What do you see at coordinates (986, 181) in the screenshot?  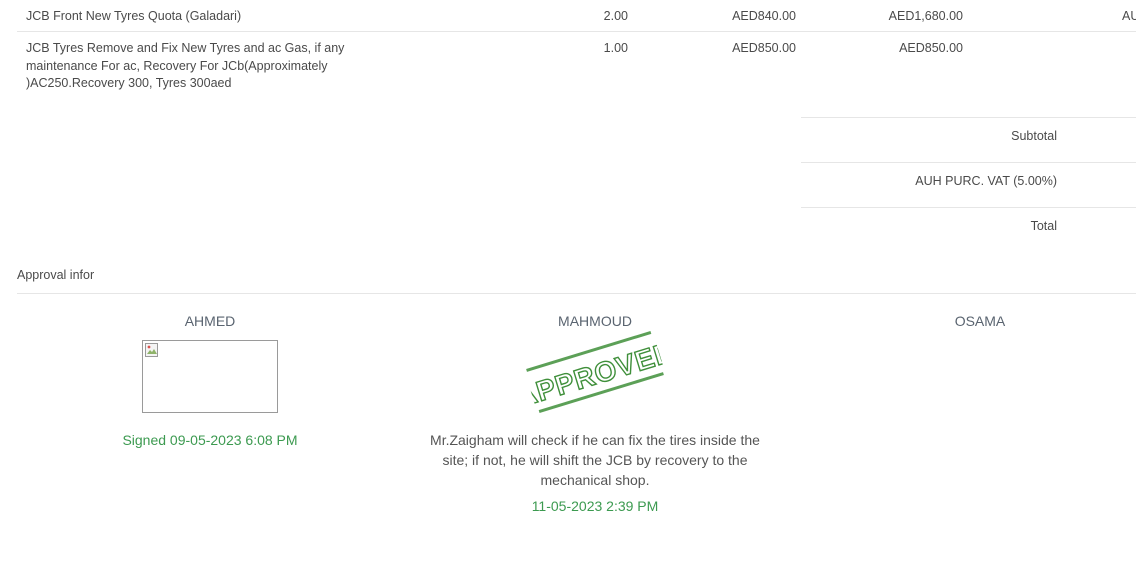 I see `vat-label: AUH PURC. VAT (5.00%)` at bounding box center [986, 181].